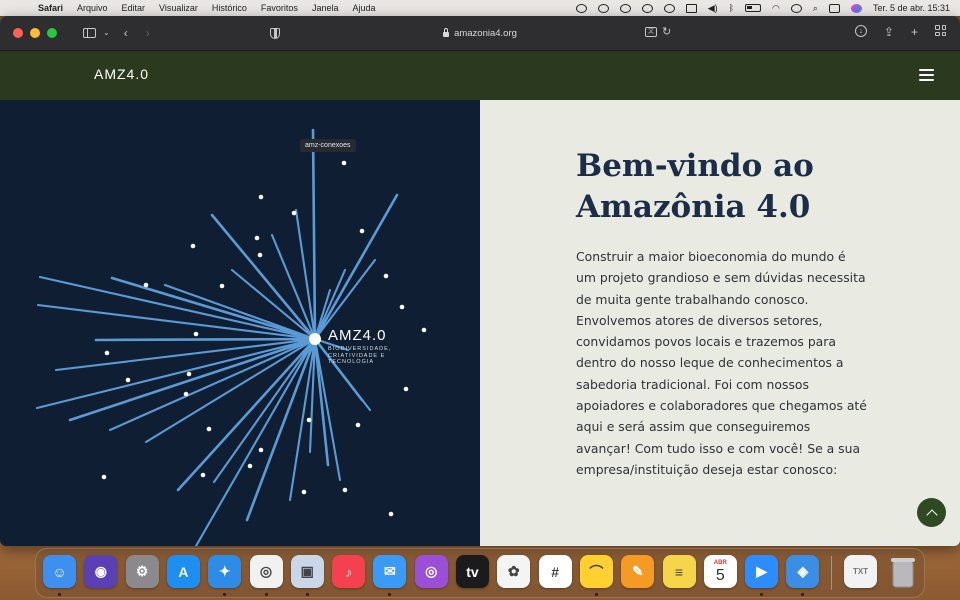 This screenshot has width=960, height=600. What do you see at coordinates (183, 571) in the screenshot?
I see `app-store-icon: A` at bounding box center [183, 571].